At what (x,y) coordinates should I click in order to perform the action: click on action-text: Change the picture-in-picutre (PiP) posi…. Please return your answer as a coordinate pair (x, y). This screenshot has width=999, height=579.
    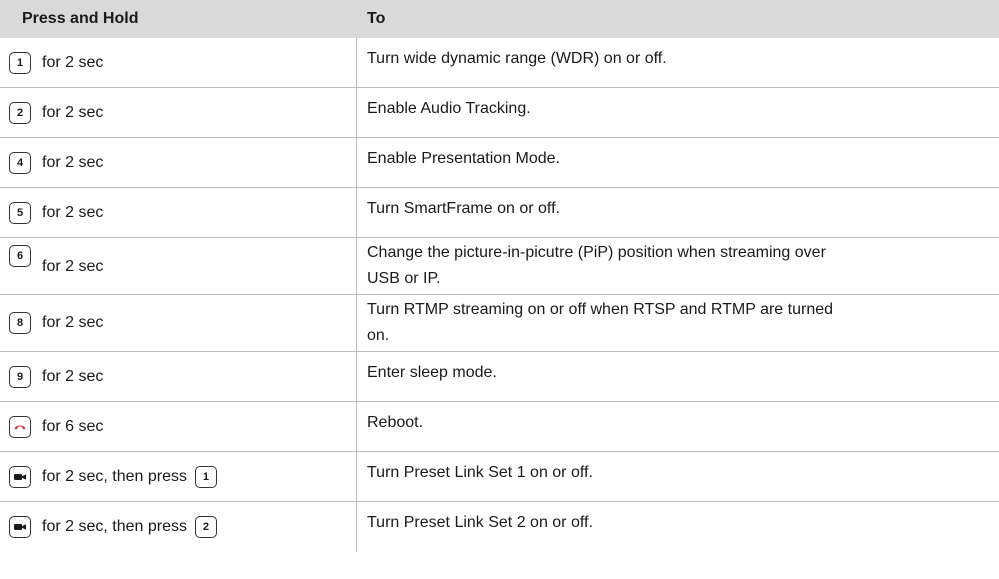
    Looking at the image, I should click on (678, 266).